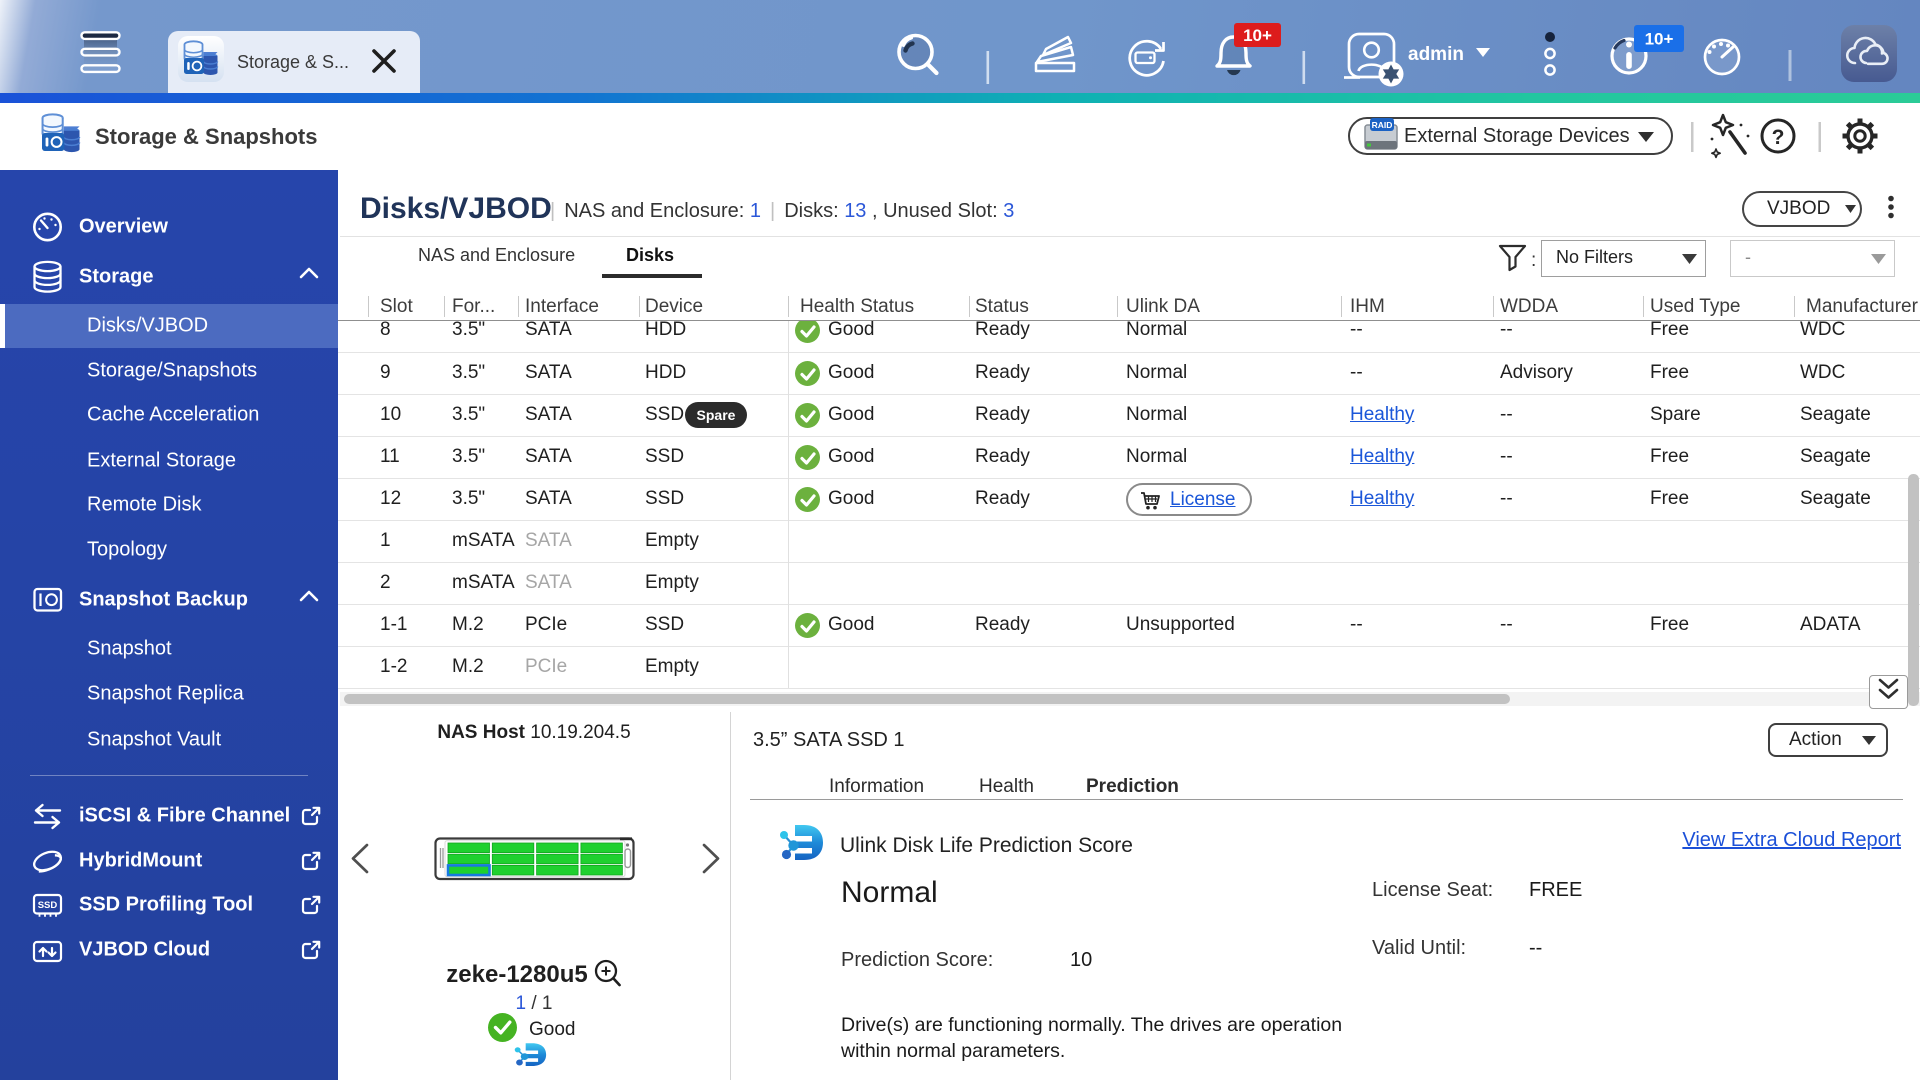 The width and height of the screenshot is (1920, 1080). I want to click on svg-text: admin, so click(1436, 54).